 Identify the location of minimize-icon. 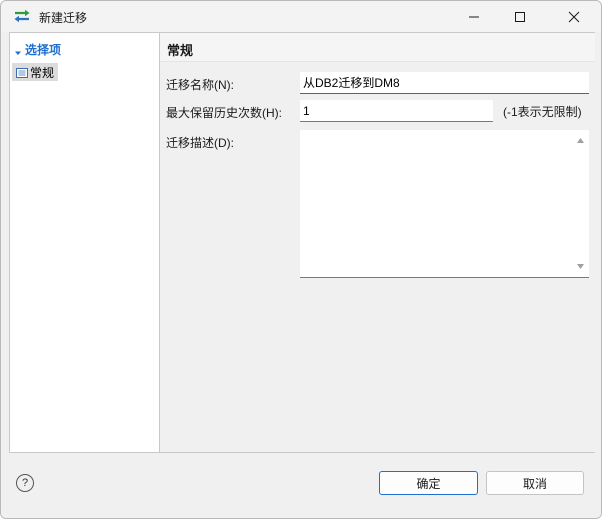
(474, 16).